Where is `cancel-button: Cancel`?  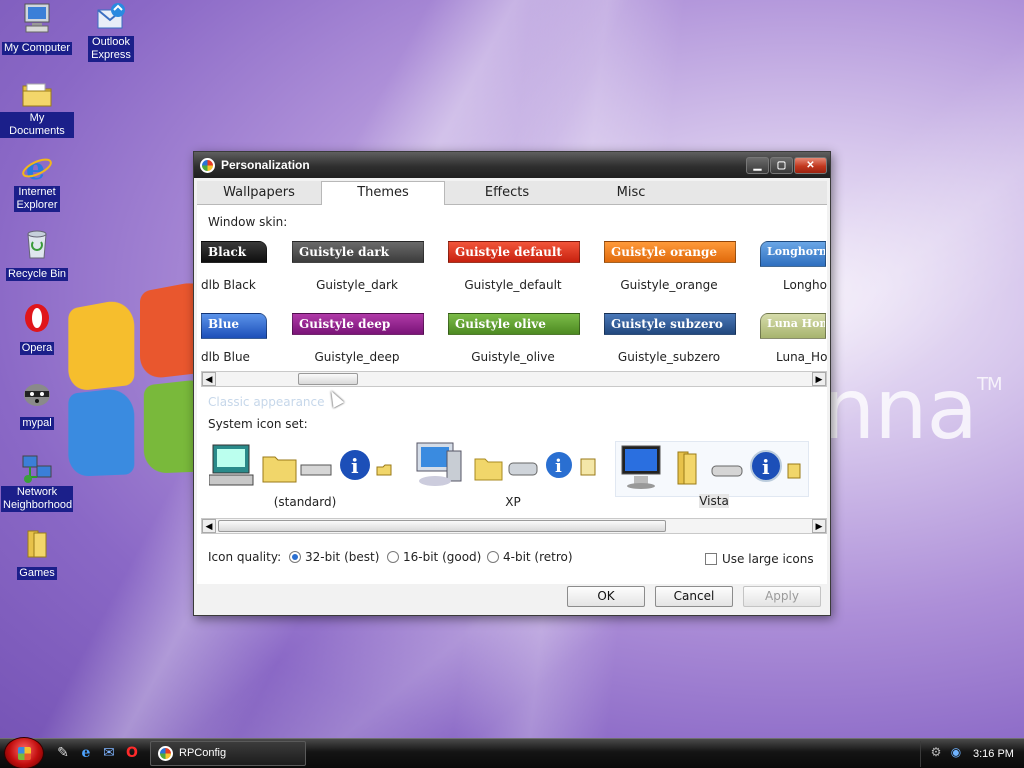
cancel-button: Cancel is located at coordinates (694, 596).